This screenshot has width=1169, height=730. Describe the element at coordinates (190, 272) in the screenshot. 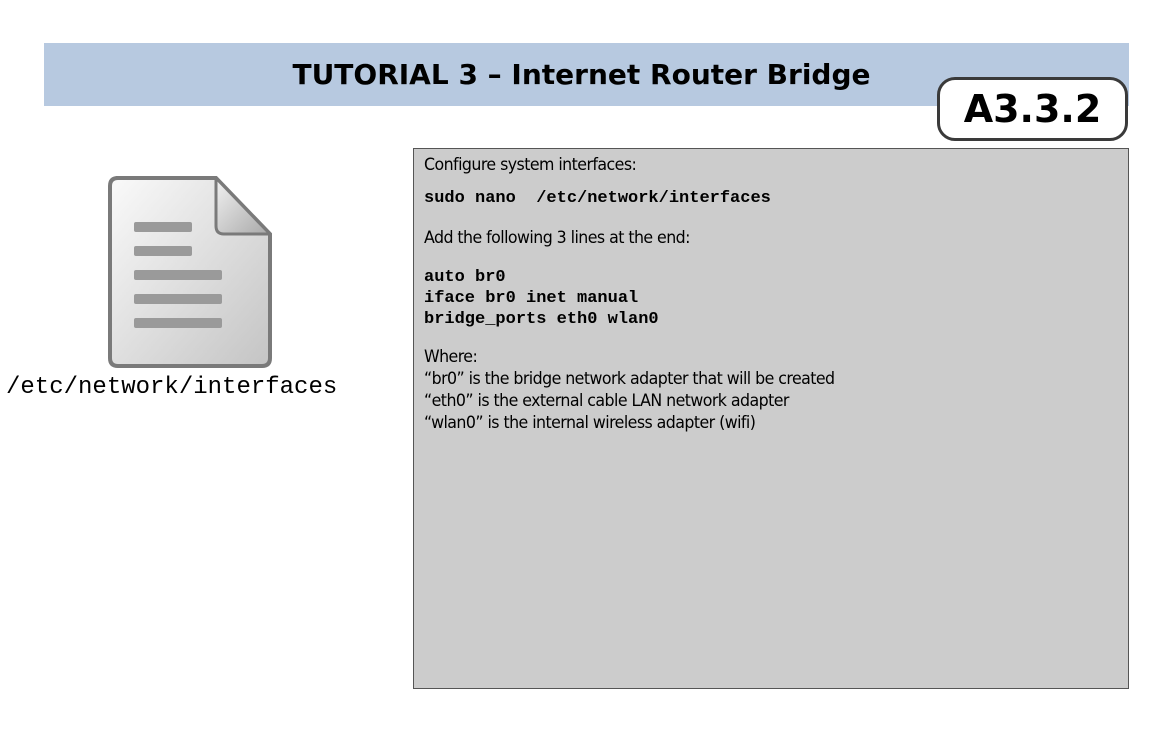

I see `document-icon` at that location.